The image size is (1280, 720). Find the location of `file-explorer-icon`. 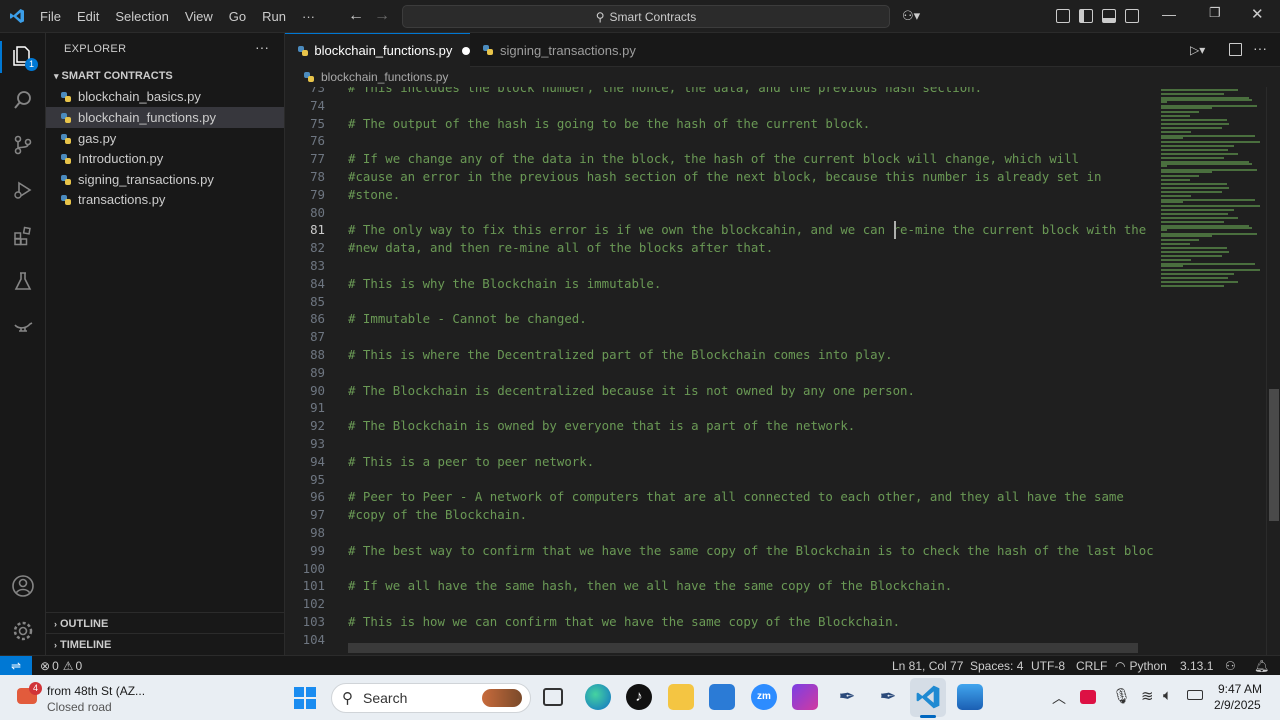

file-explorer-icon is located at coordinates (681, 697).